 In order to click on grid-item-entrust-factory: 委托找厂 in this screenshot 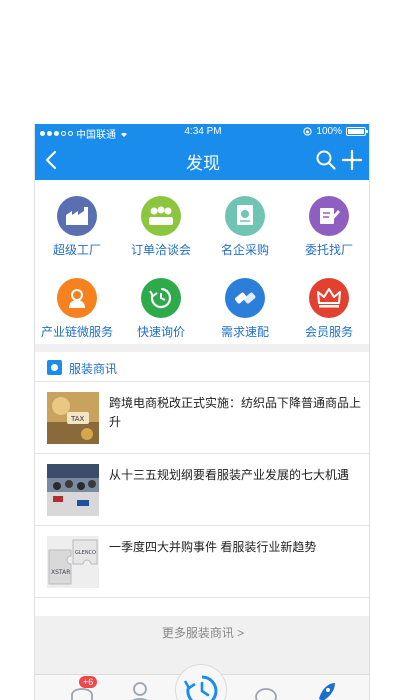, I will do `click(328, 227)`.